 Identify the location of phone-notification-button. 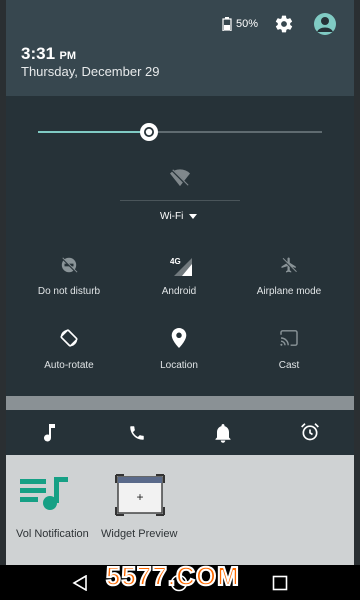
(137, 433).